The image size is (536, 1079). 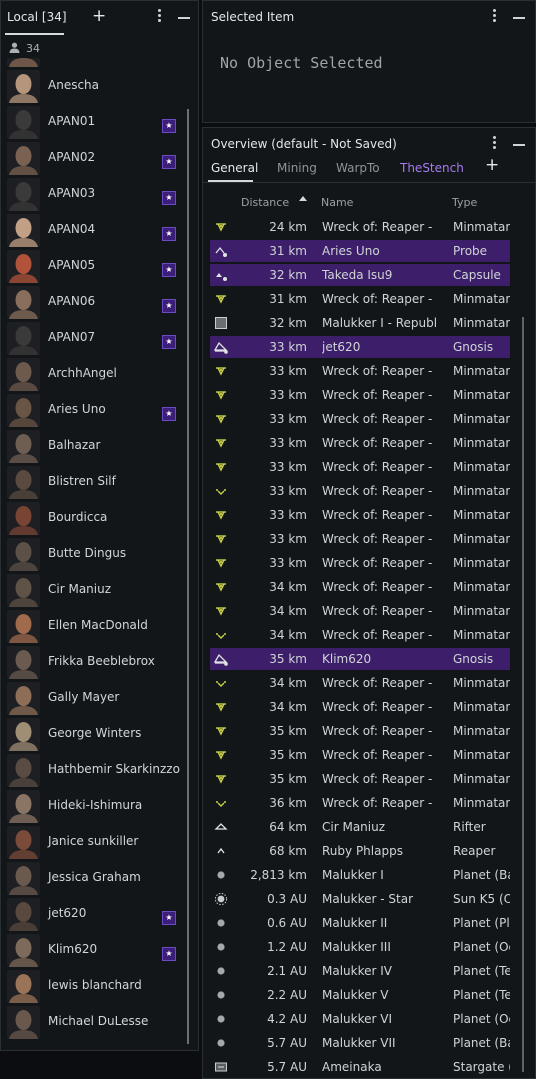 What do you see at coordinates (91, 734) in the screenshot?
I see `pilot-row: George Winters` at bounding box center [91, 734].